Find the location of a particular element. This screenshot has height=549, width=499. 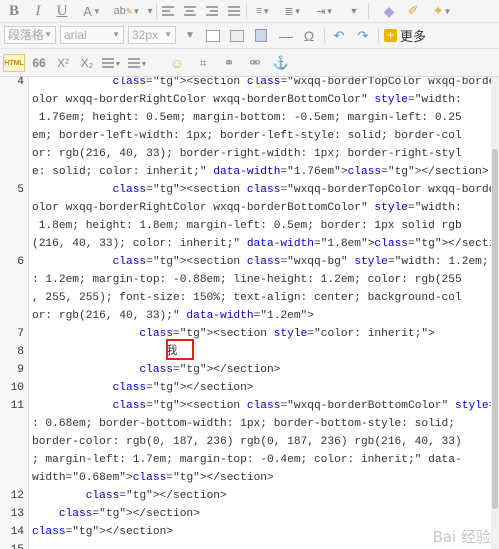

subscript-icon: X₂ is located at coordinates (87, 63).